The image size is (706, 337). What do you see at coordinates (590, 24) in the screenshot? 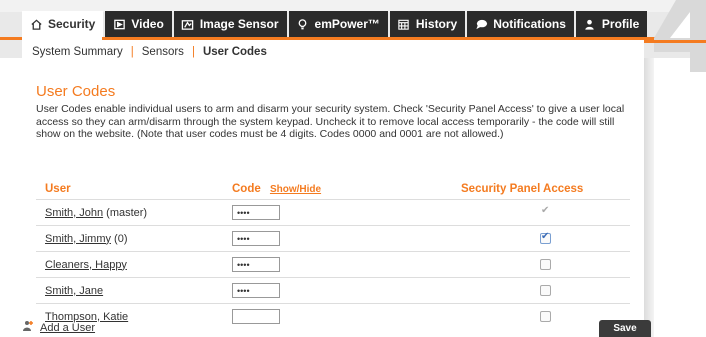
I see `person-icon` at bounding box center [590, 24].